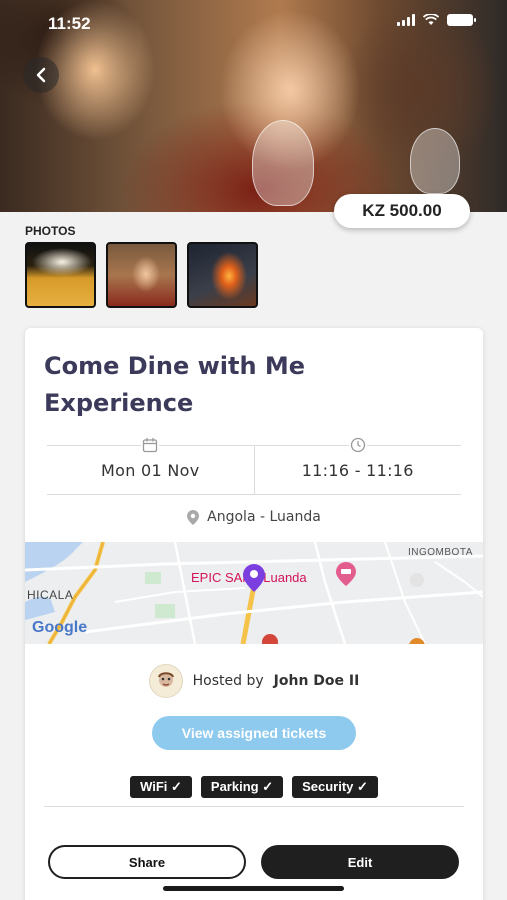  Describe the element at coordinates (335, 787) in the screenshot. I see `amenity-security: Security ✓` at that location.